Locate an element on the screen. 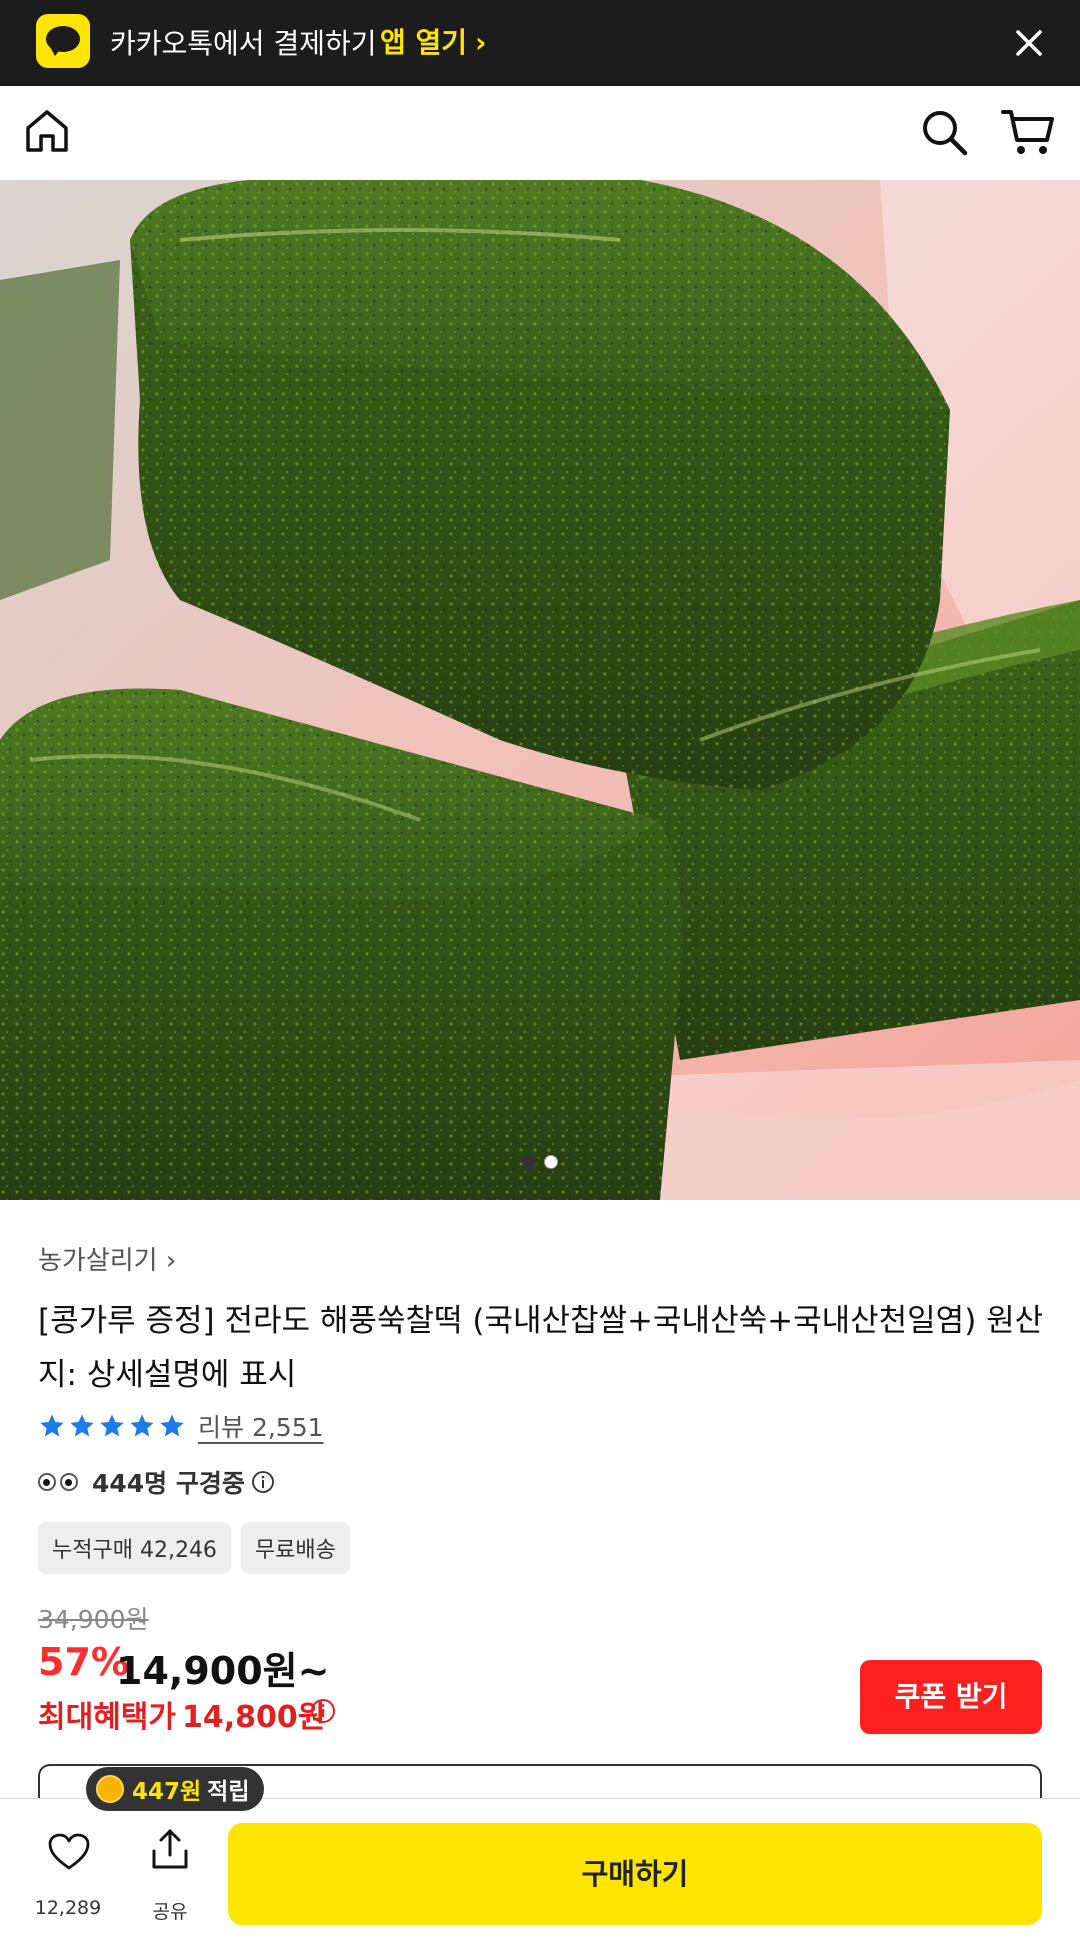 The width and height of the screenshot is (1080, 1946). kakao-banner-text: 카카오톡에서 결제하기 is located at coordinates (243, 43).